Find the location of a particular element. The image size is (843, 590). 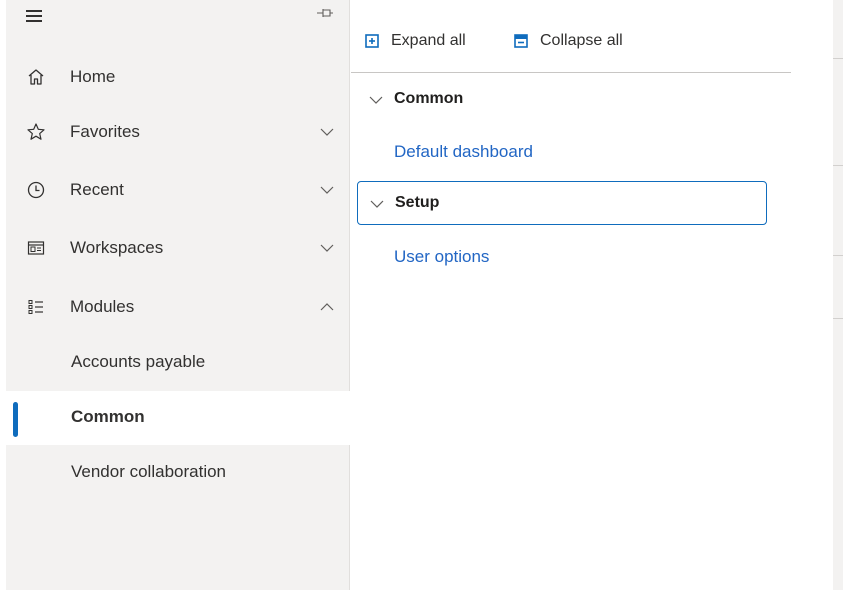

collapse-all-label: Collapse all is located at coordinates (581, 40).